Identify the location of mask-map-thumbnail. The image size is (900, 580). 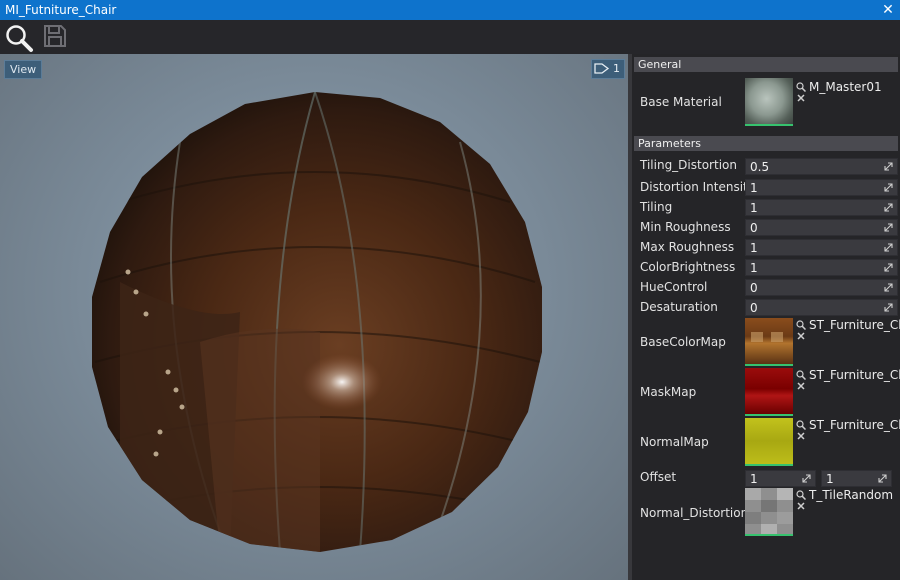
(769, 392).